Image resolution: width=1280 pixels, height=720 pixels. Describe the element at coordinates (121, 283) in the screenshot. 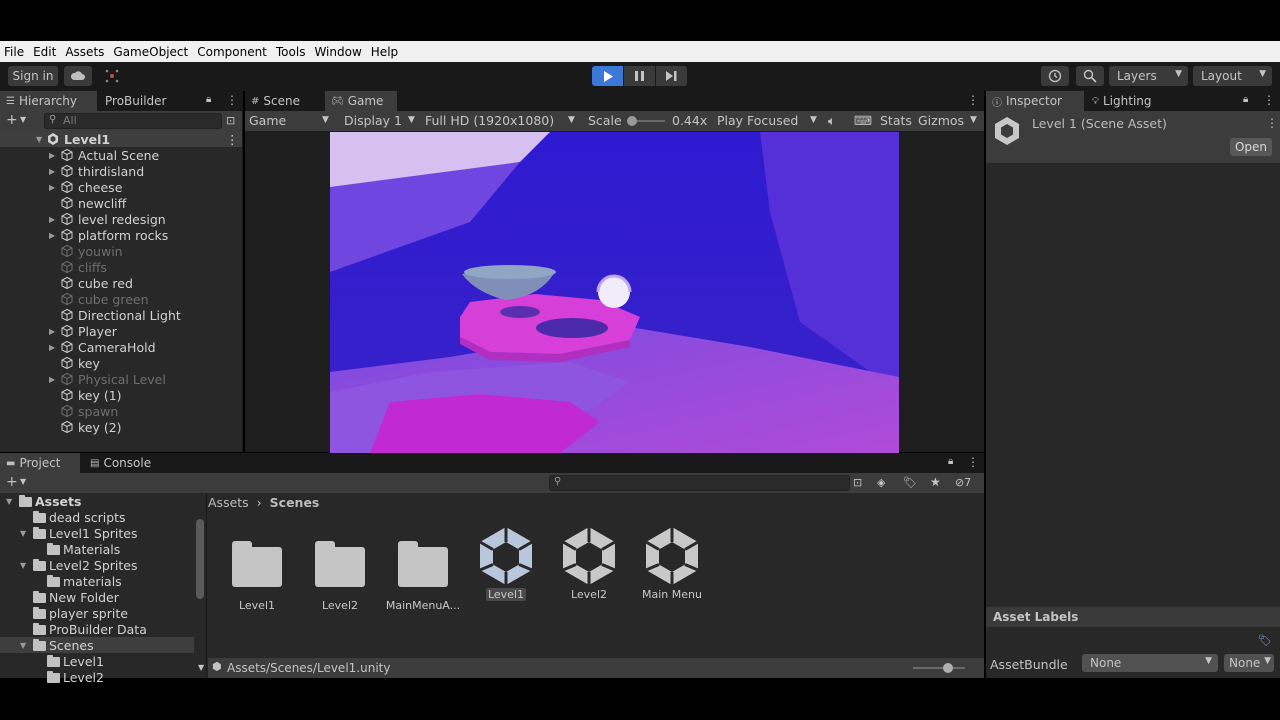

I see `hierarchy-item: cube red` at that location.